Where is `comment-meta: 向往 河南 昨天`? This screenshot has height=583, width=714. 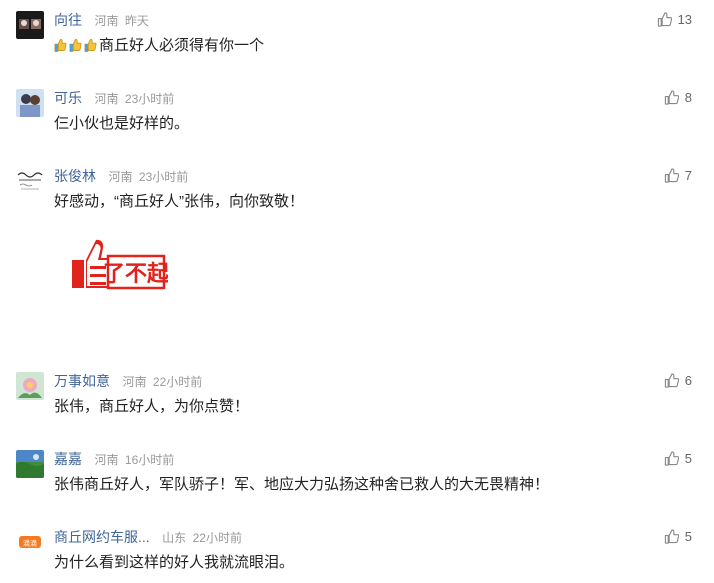
comment-meta: 向往 河南 昨天 is located at coordinates (101, 20).